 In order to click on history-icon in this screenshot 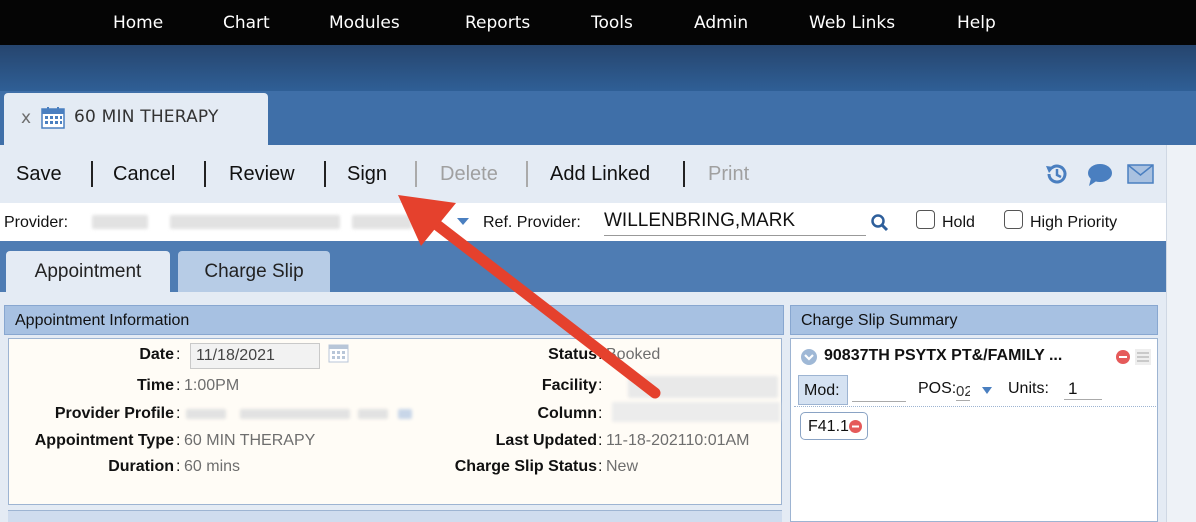, I will do `click(1057, 174)`.